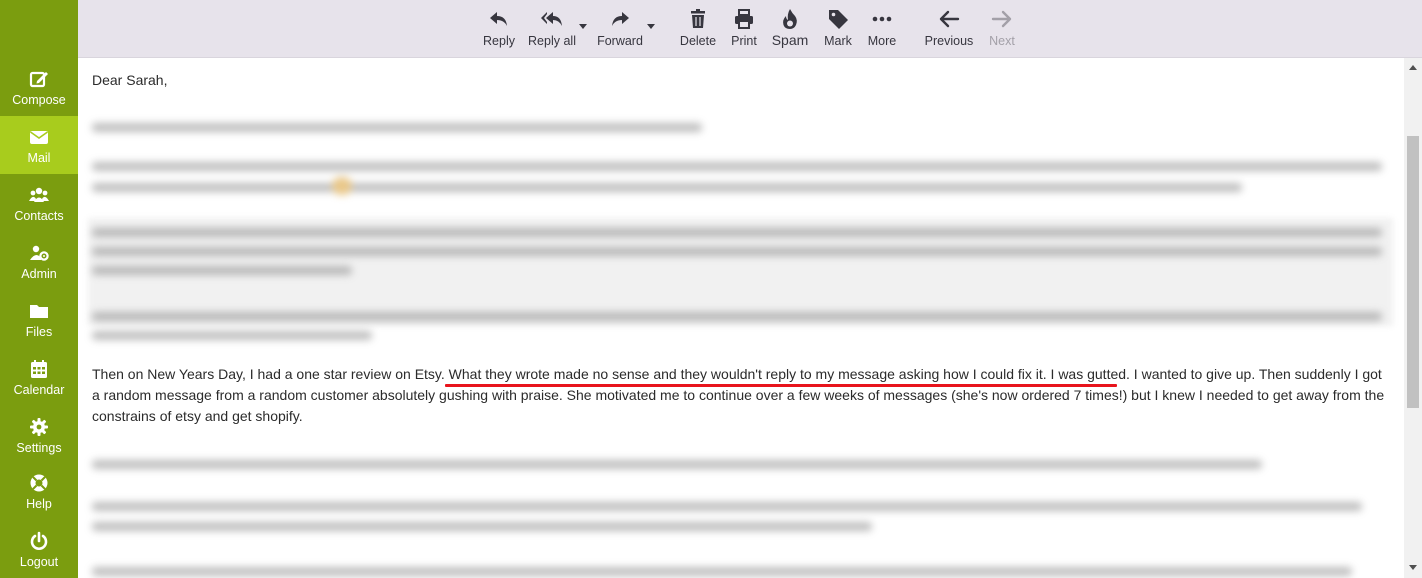  Describe the element at coordinates (1002, 30) in the screenshot. I see `next-button: Next` at that location.